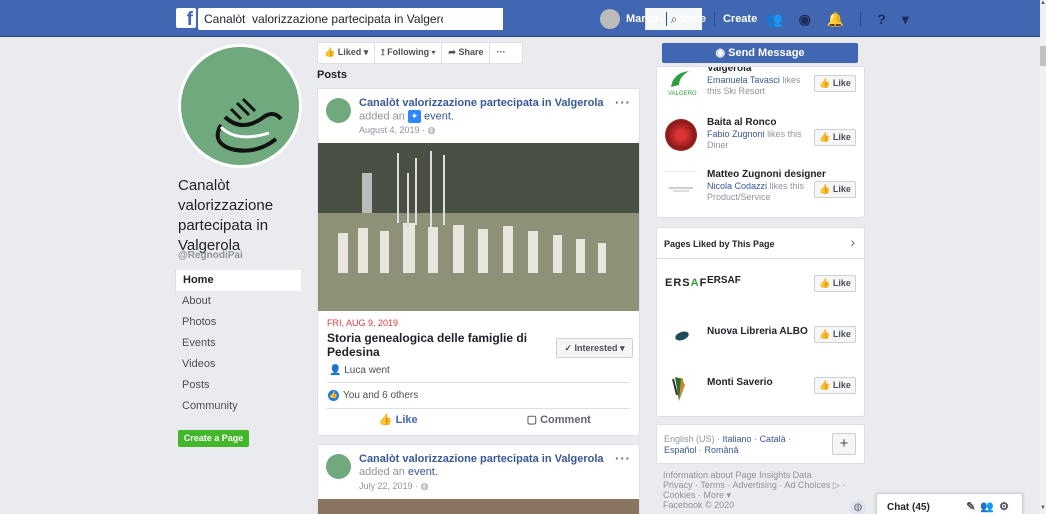 The width and height of the screenshot is (1046, 514). I want to click on language-link: Italiano, so click(737, 439).